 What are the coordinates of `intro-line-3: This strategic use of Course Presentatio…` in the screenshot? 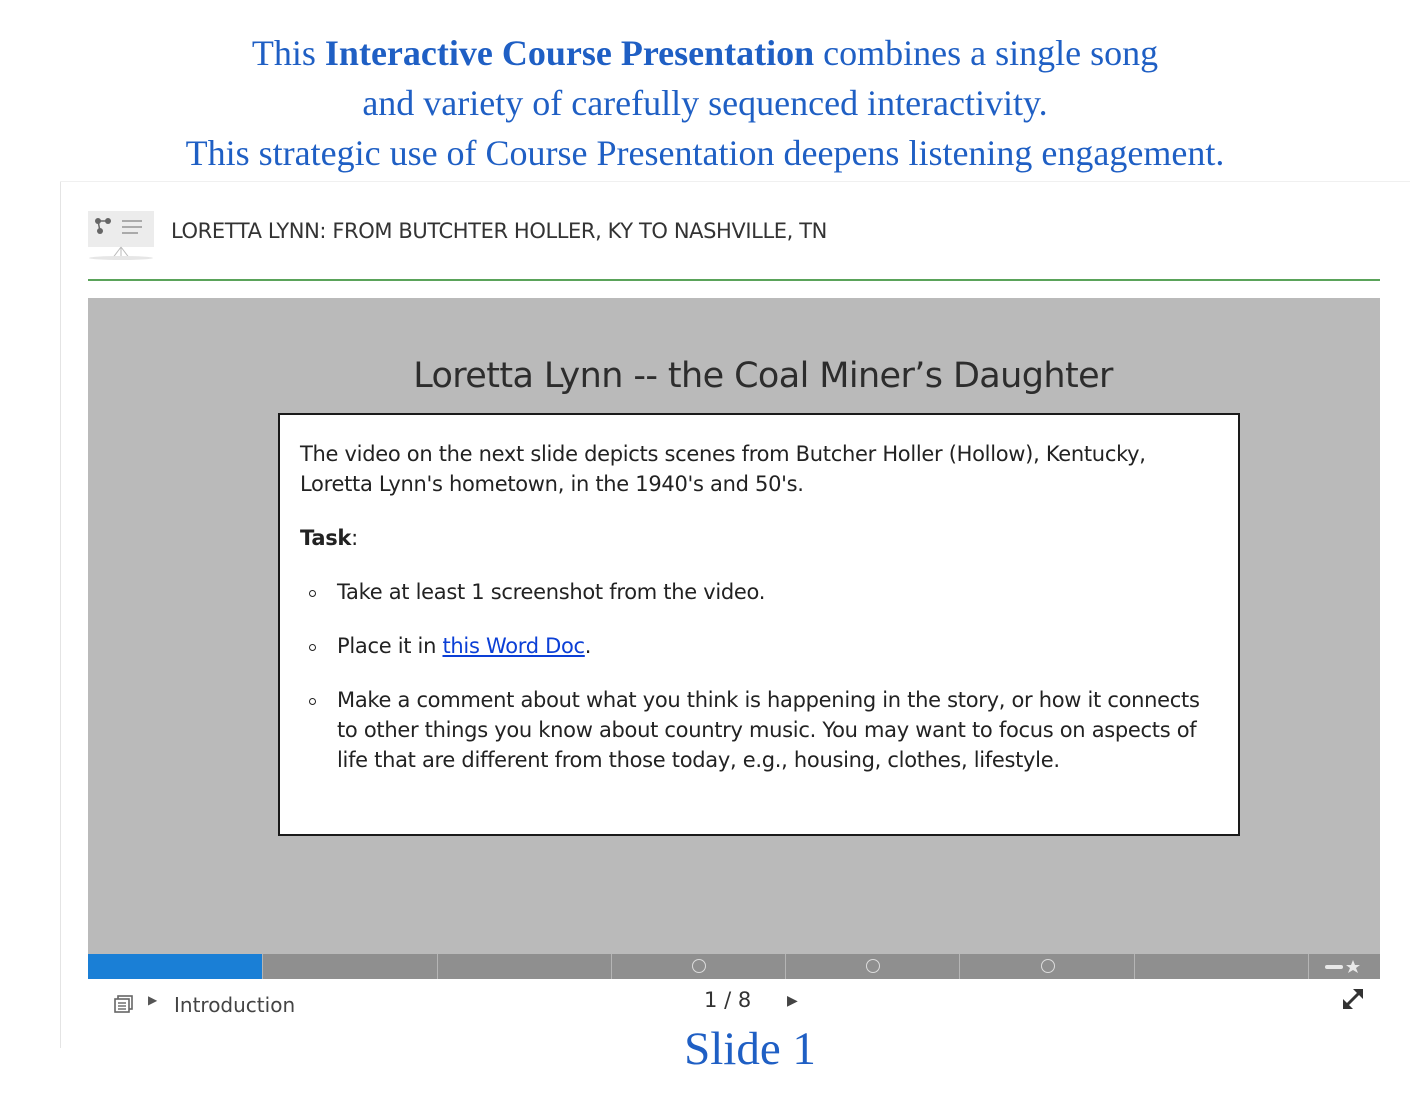 It's located at (705, 153).